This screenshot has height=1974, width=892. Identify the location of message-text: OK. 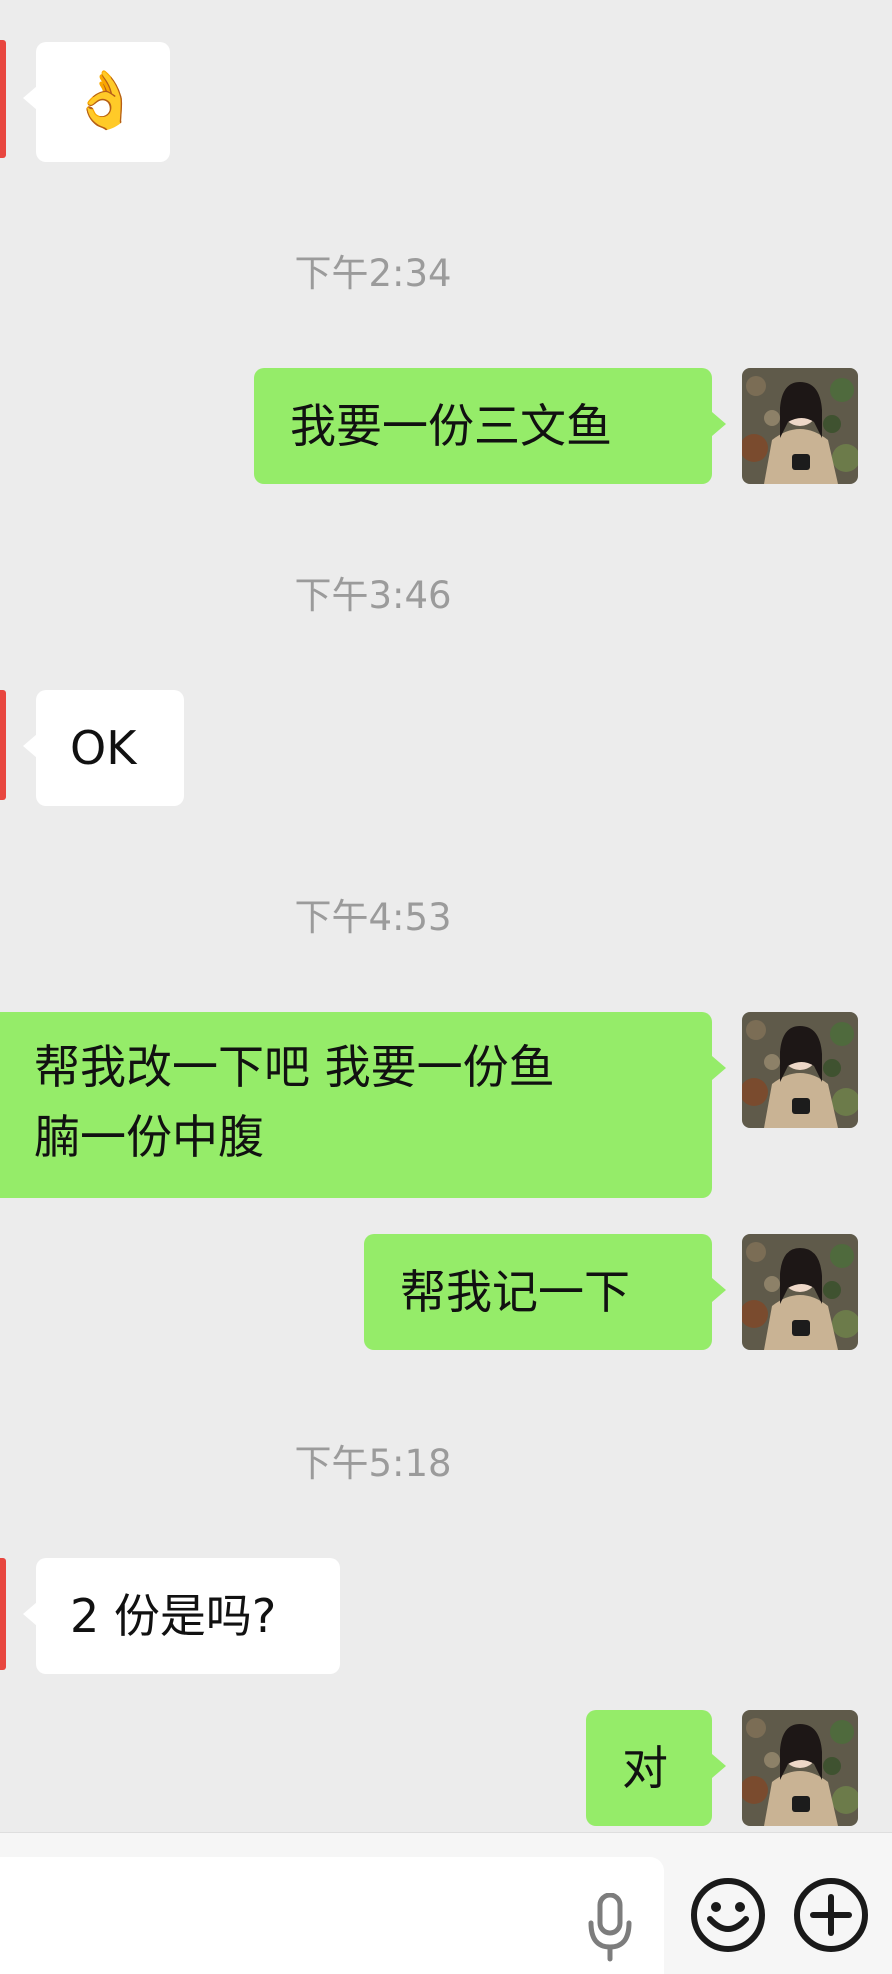
(103, 748).